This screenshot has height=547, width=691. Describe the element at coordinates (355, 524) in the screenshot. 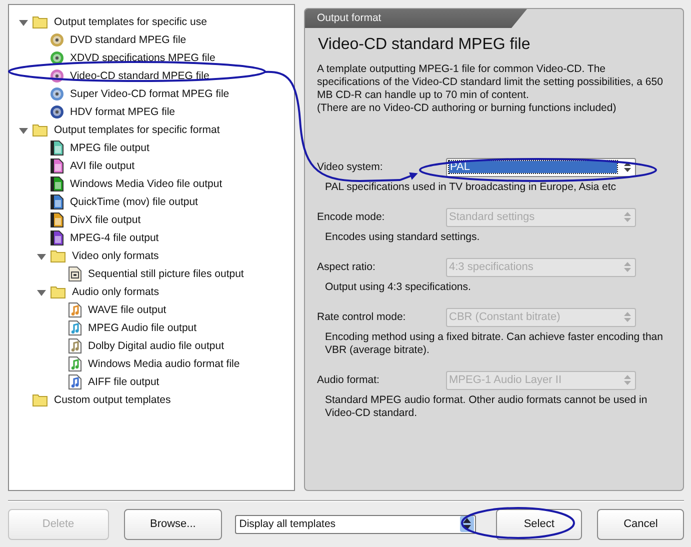

I see `template-filter-dropdown: Display all templates` at that location.